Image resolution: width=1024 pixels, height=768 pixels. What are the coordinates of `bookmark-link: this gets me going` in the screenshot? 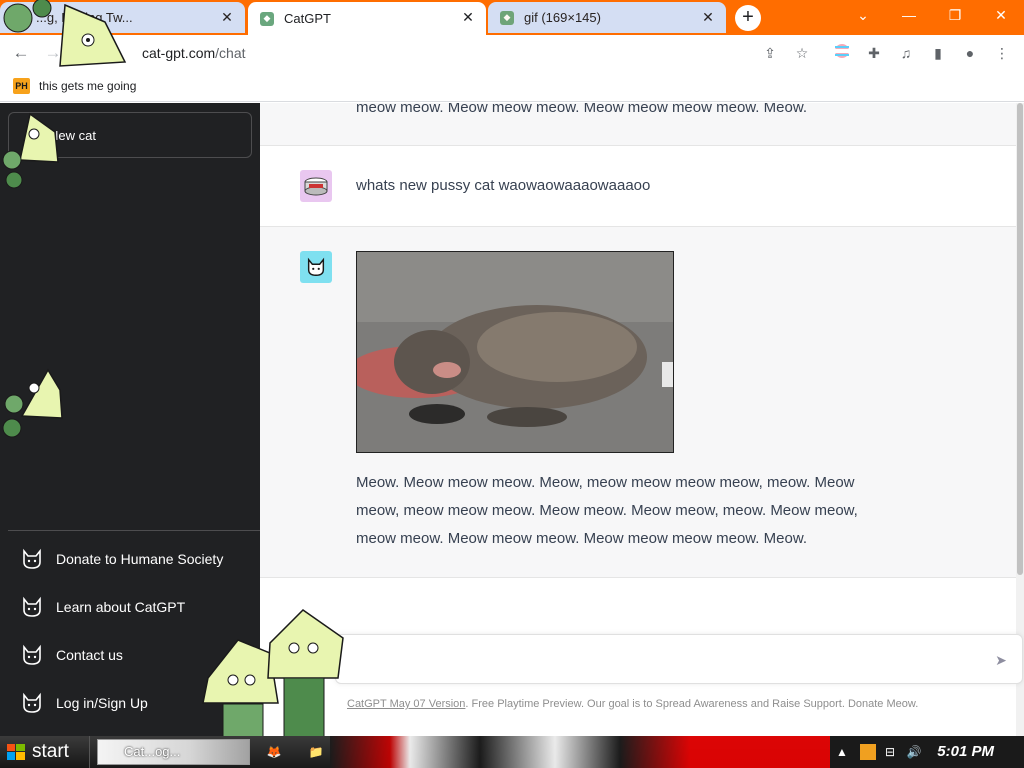 It's located at (87, 86).